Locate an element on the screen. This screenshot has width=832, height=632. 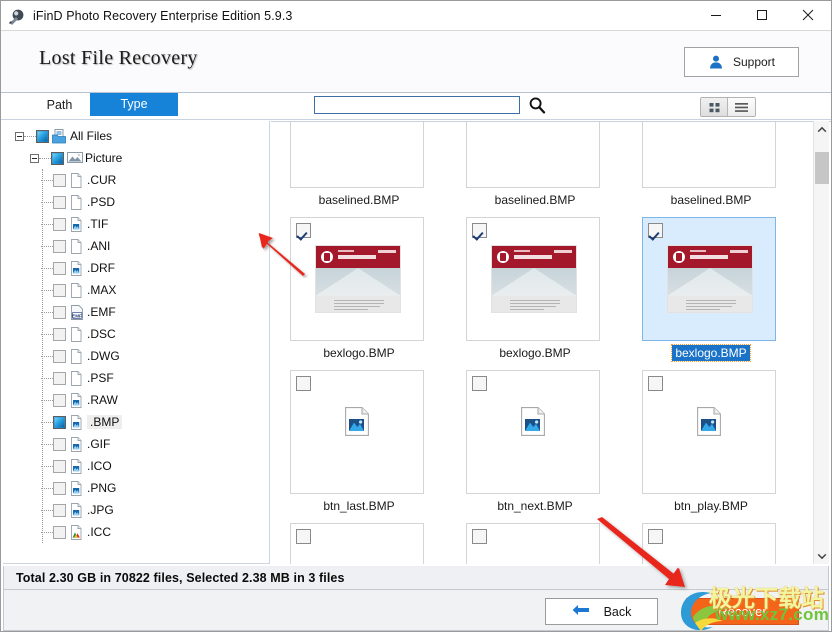
file-cell: btn_play.BMP is located at coordinates (711, 436).